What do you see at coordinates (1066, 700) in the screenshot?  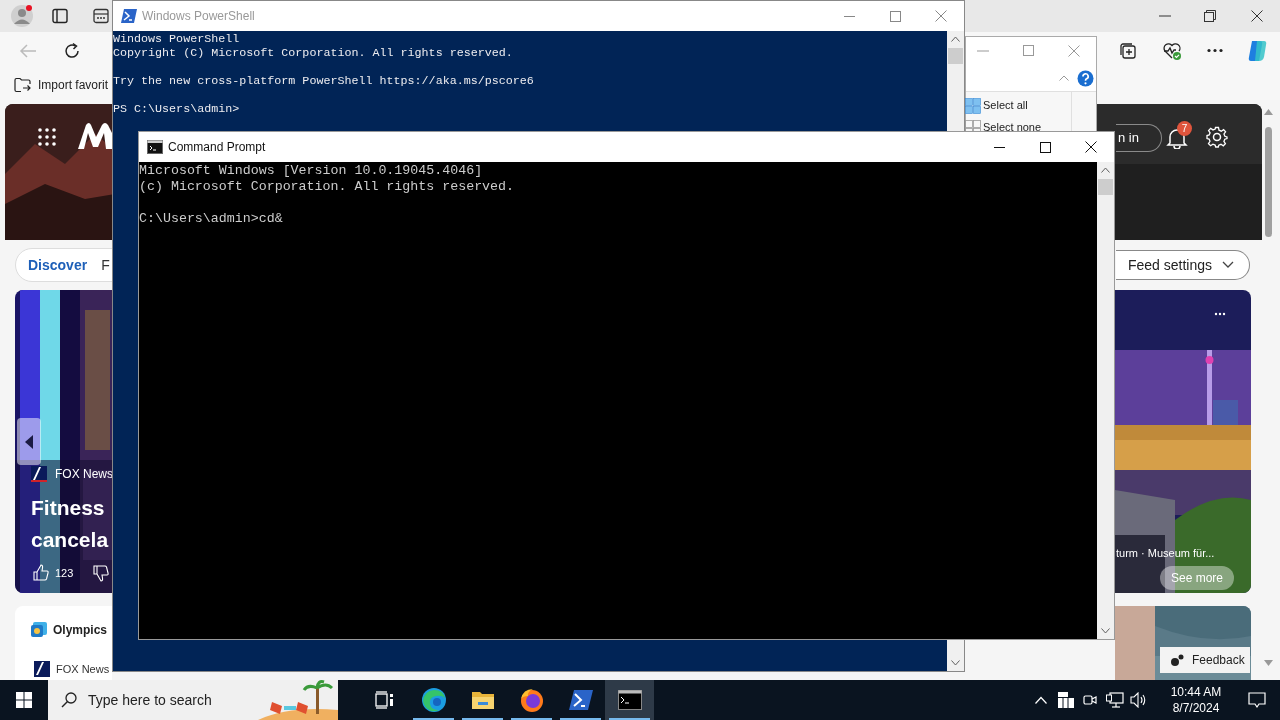 I see `keyboard-layout-icon` at bounding box center [1066, 700].